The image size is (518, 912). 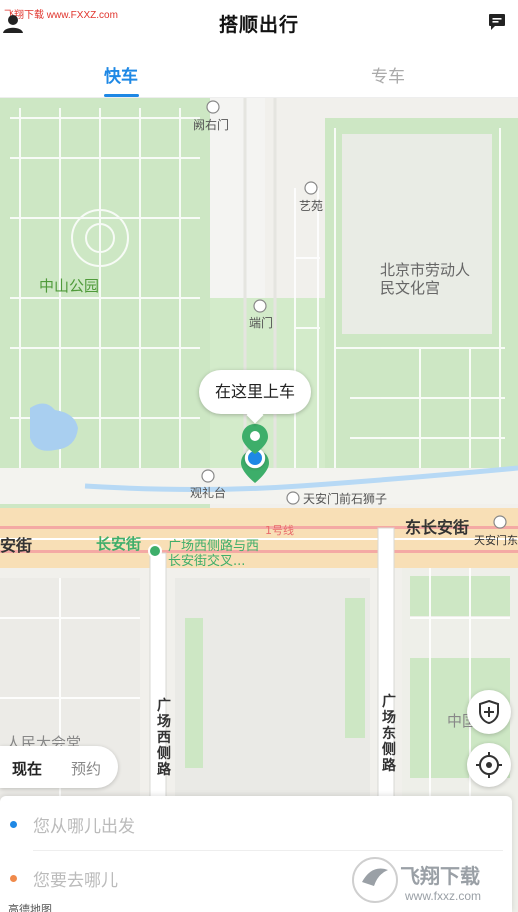 What do you see at coordinates (425, 279) in the screenshot?
I see `map-label-workers-palace: 北京市劳动人民文化宫` at bounding box center [425, 279].